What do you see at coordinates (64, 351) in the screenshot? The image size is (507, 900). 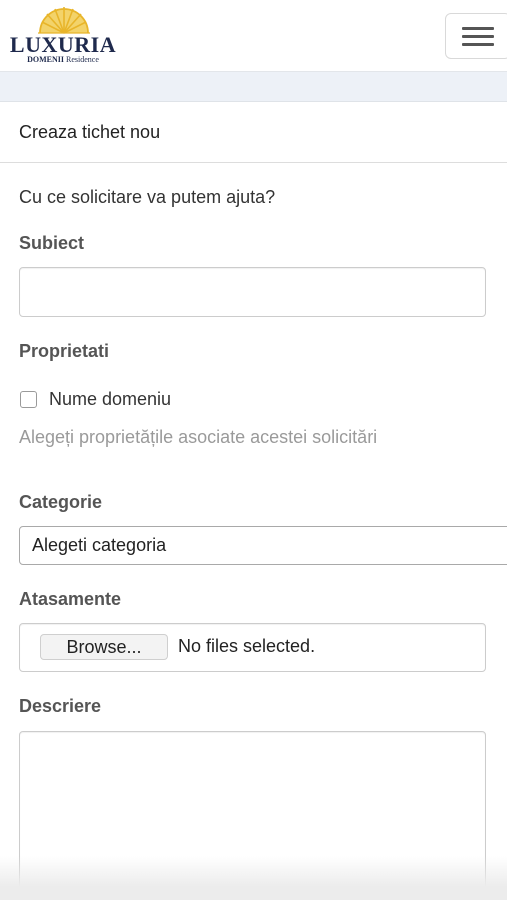 I see `properties-label: Proprietati` at bounding box center [64, 351].